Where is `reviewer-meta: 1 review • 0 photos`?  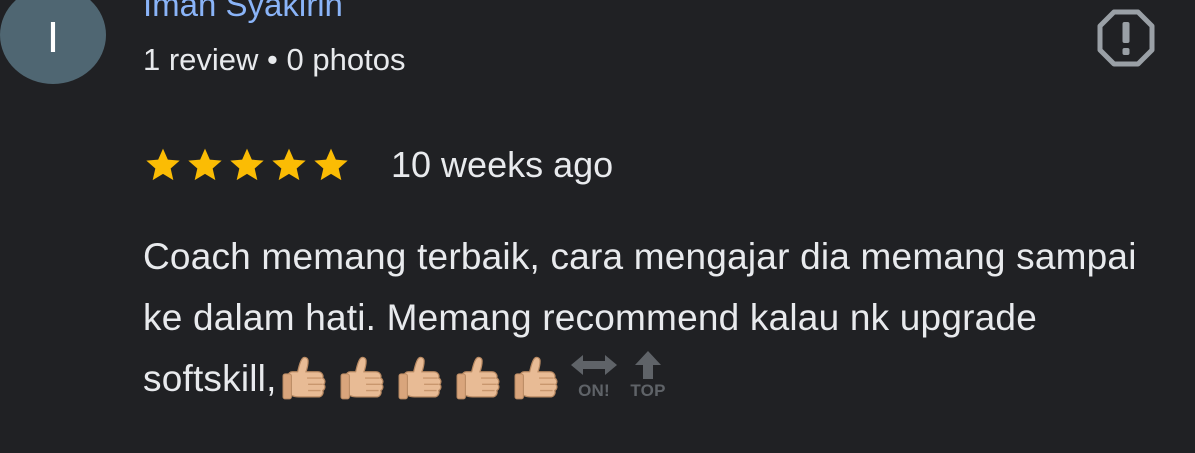 reviewer-meta: 1 review • 0 photos is located at coordinates (274, 59).